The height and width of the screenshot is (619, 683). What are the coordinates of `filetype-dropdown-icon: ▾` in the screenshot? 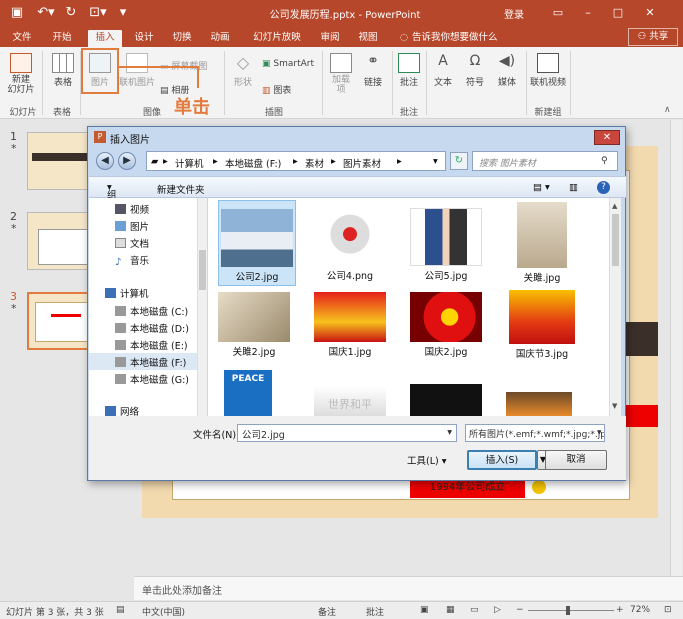 It's located at (599, 433).